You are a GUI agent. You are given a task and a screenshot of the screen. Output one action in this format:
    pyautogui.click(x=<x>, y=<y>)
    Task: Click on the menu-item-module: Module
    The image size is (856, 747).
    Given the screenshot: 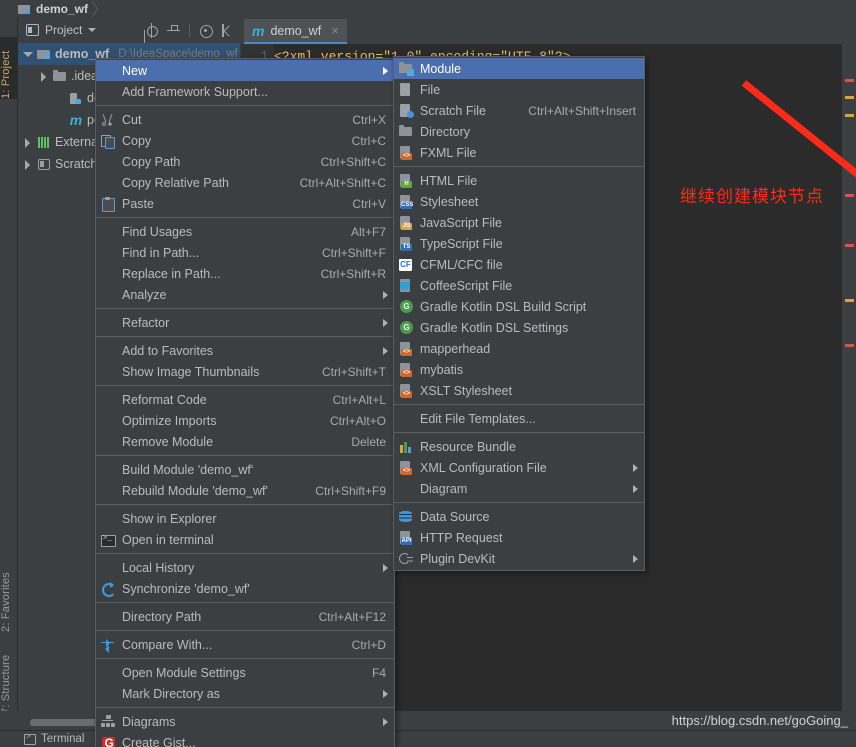 What is the action you would take?
    pyautogui.click(x=519, y=68)
    